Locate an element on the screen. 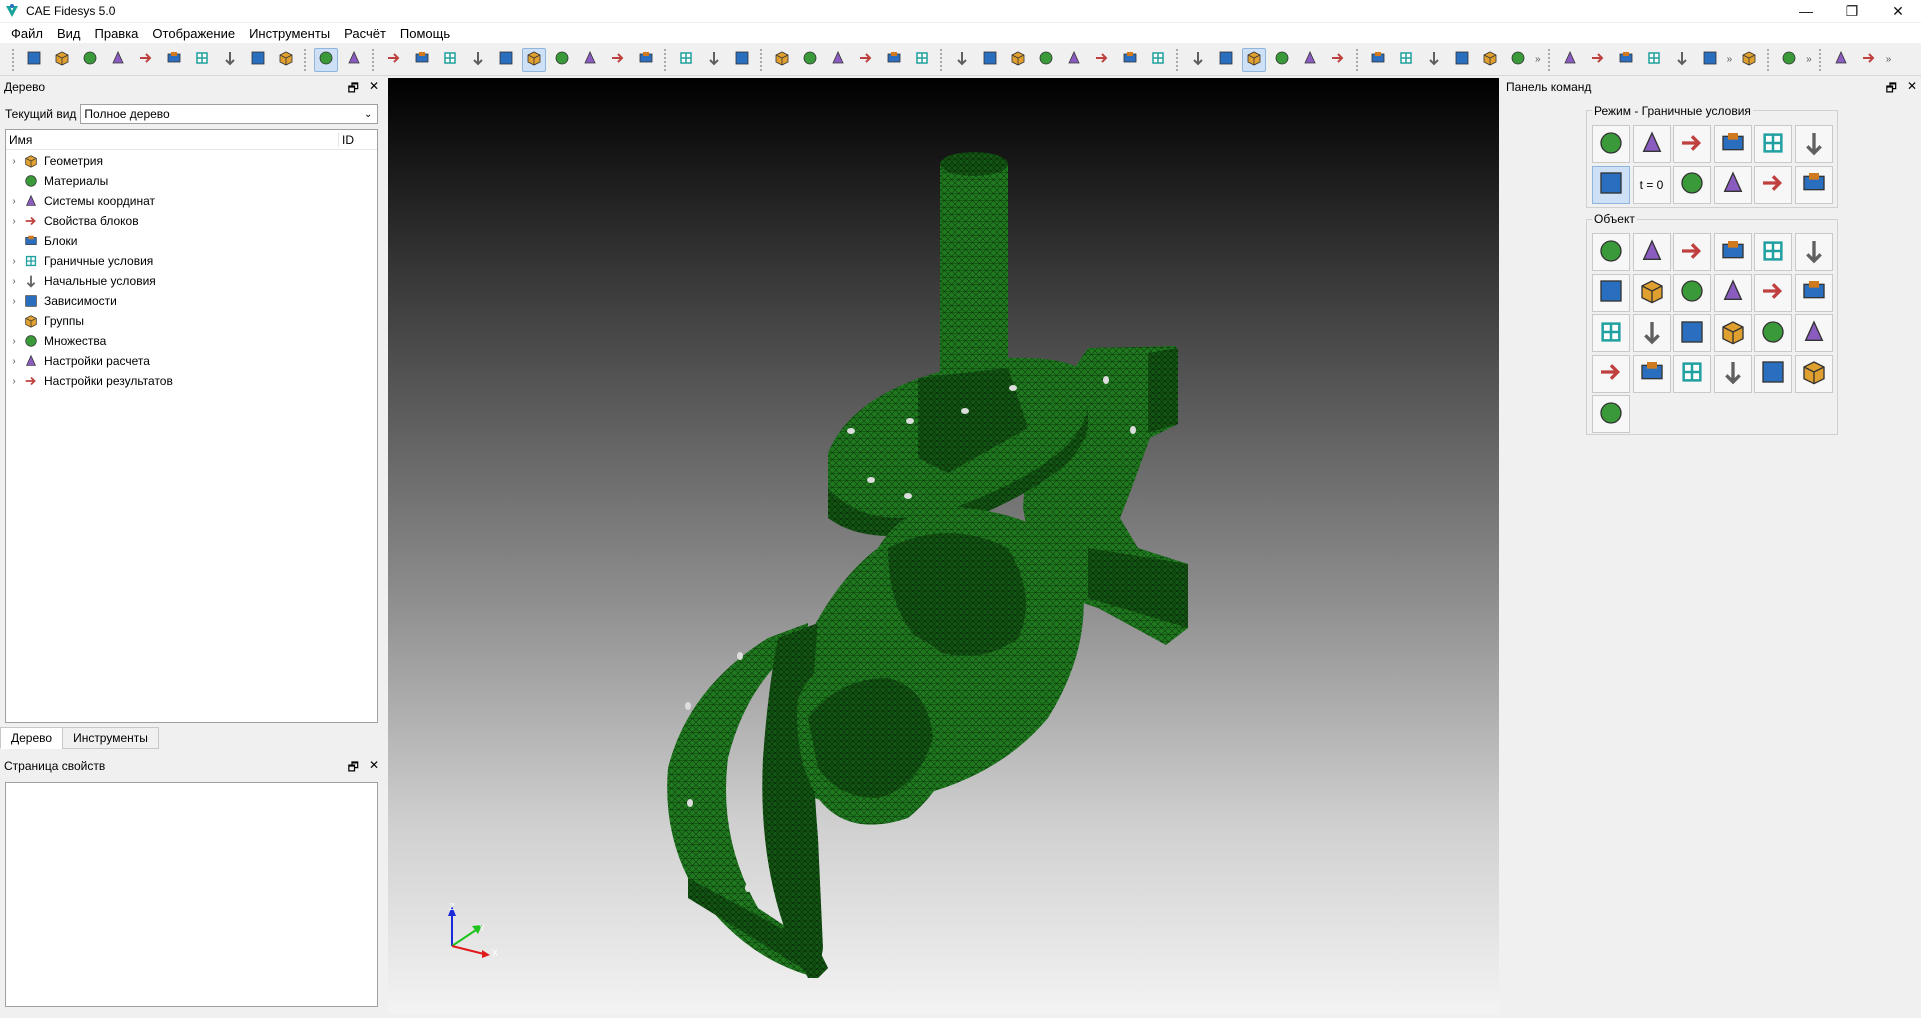 The image size is (1921, 1018). force-button is located at coordinates (1651, 252).